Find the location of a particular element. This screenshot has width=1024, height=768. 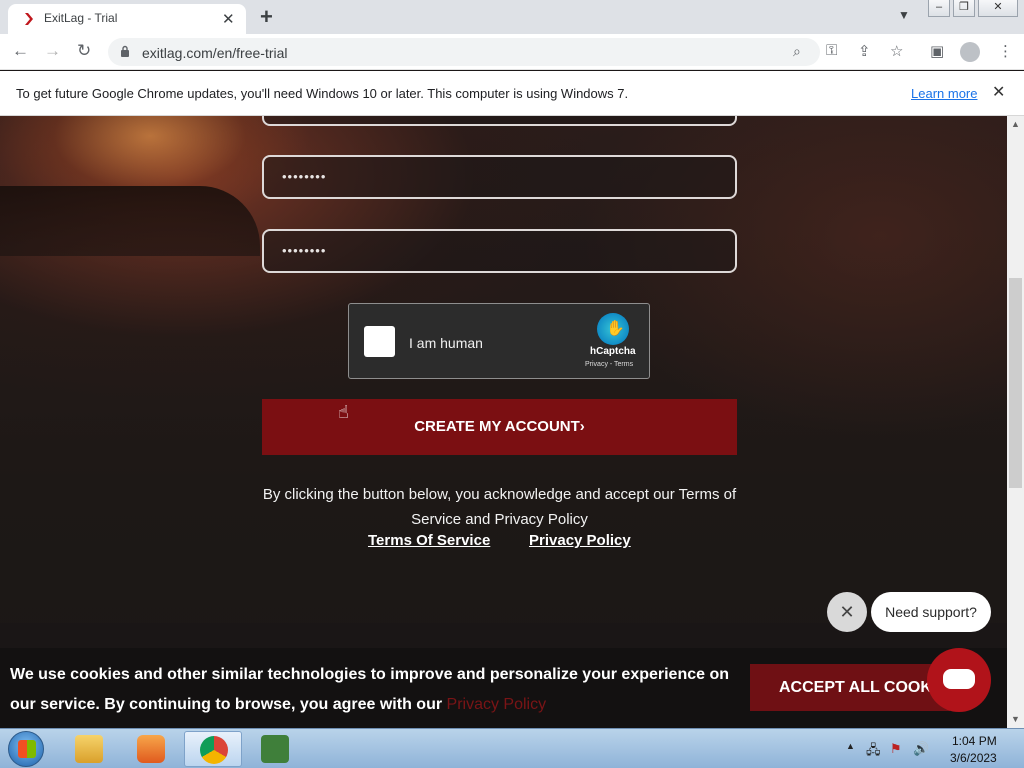

confirm-password-field: •••••••• is located at coordinates (499, 251).